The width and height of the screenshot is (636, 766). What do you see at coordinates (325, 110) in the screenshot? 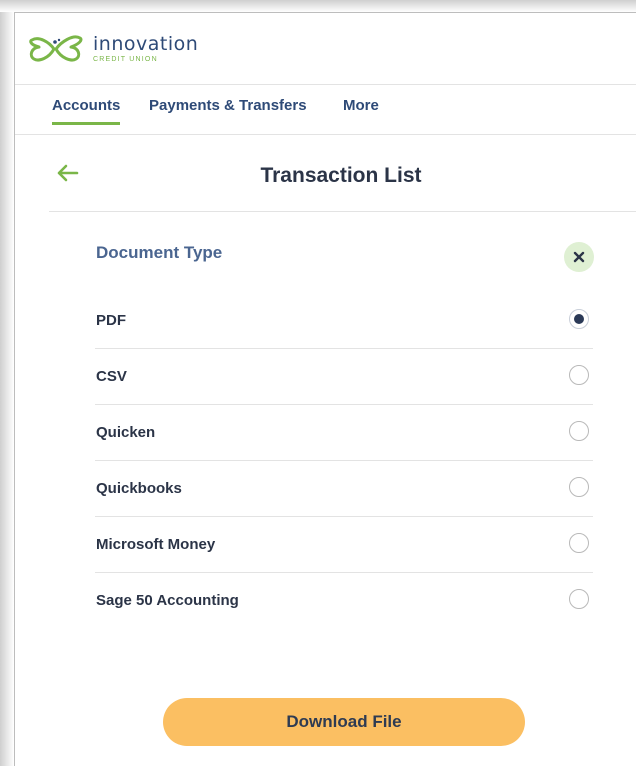
I see `main-nav: Accounts Payments & Transfers More` at bounding box center [325, 110].